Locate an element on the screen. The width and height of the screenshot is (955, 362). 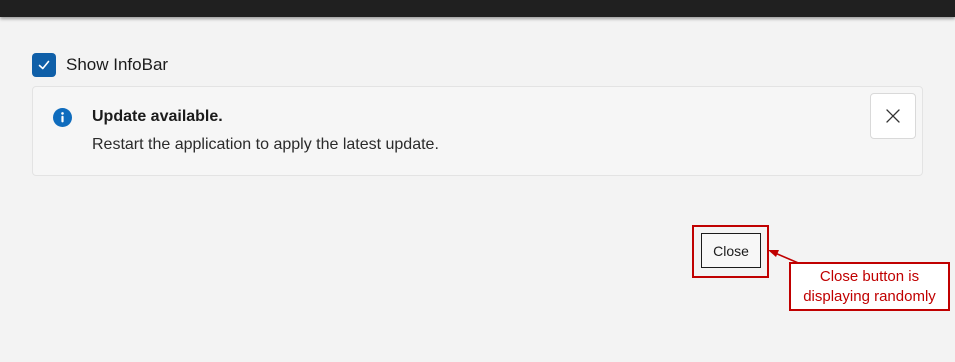
annotation-callout: Close button is displaying randomly is located at coordinates (869, 286).